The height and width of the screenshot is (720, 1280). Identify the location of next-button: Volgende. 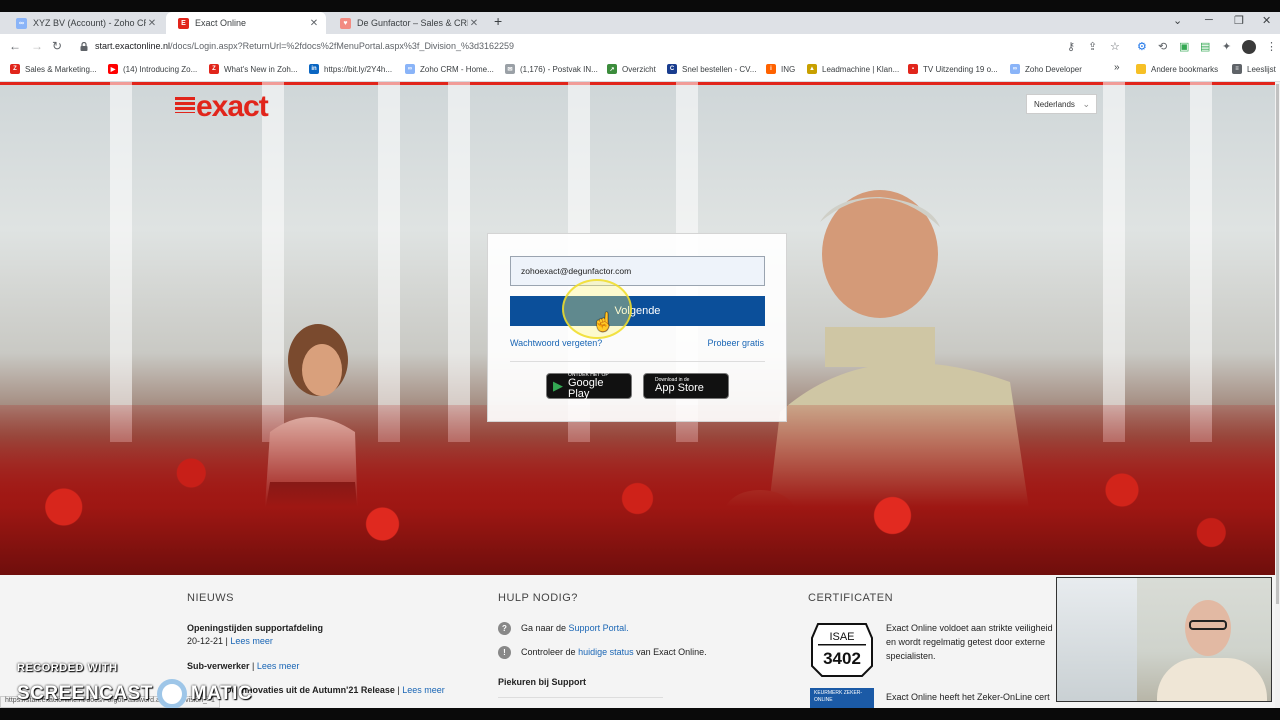
(637, 311).